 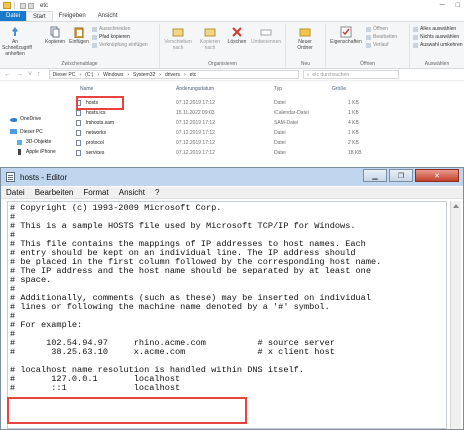 I want to click on history-icon, so click(x=368, y=45).